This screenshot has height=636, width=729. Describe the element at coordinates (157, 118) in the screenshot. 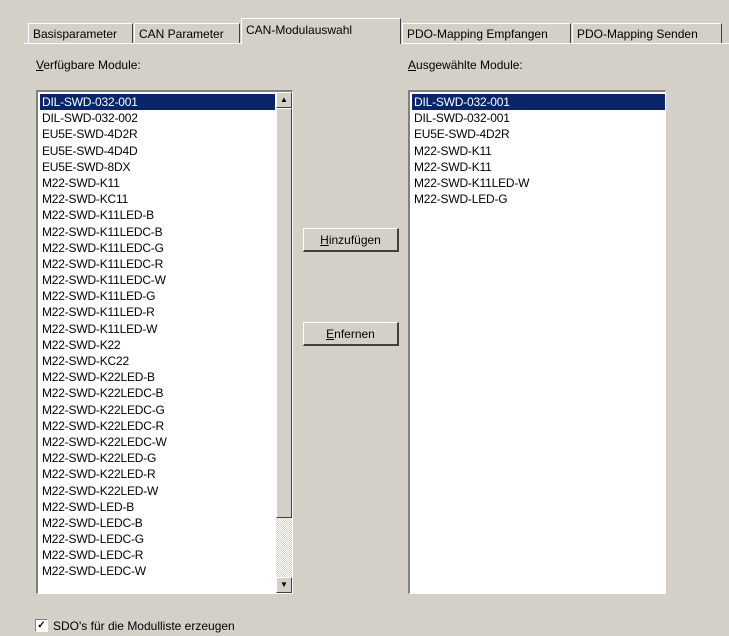

I see `list-item: DIL-SWD-032-002` at that location.